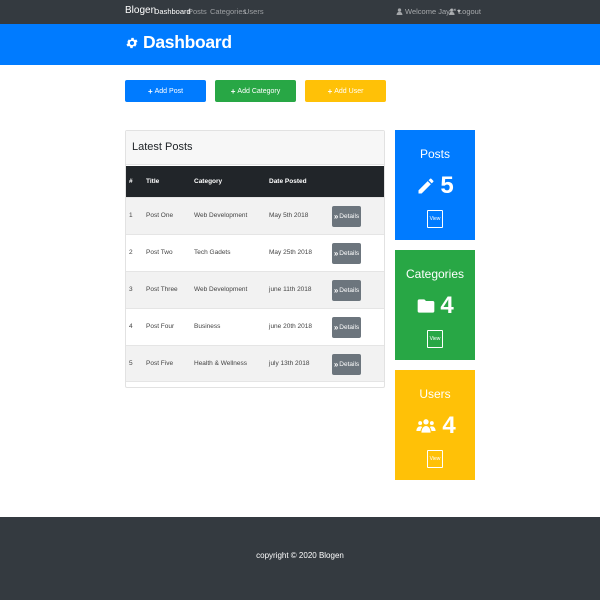 The image size is (600, 600). Describe the element at coordinates (447, 185) in the screenshot. I see `stat-count: 5` at that location.